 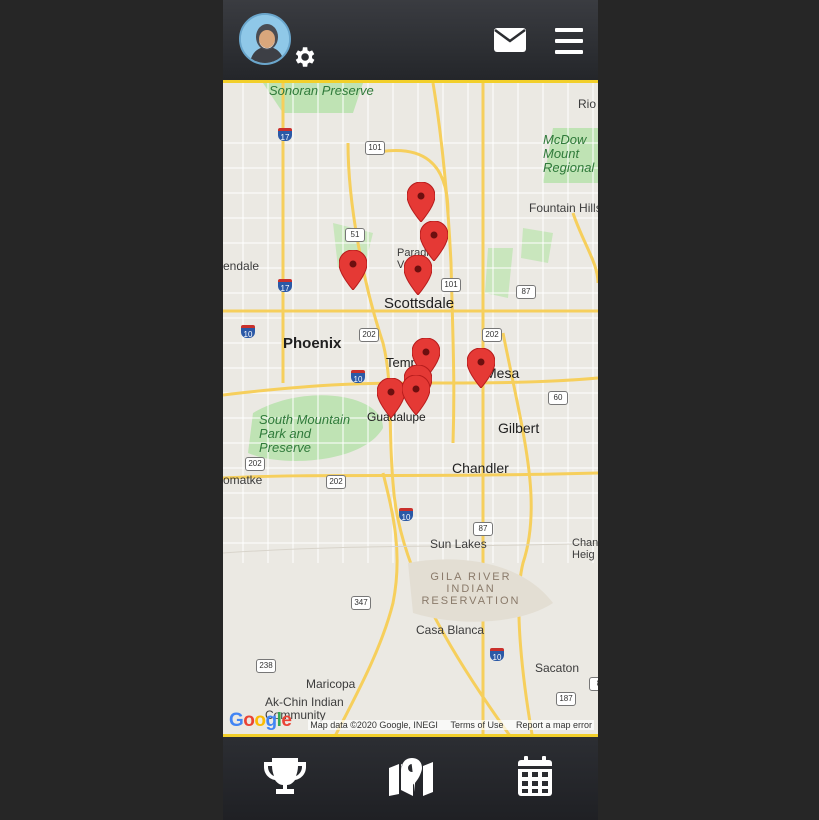 What do you see at coordinates (312, 343) in the screenshot?
I see `place-label-phoenix: Phoenix` at bounding box center [312, 343].